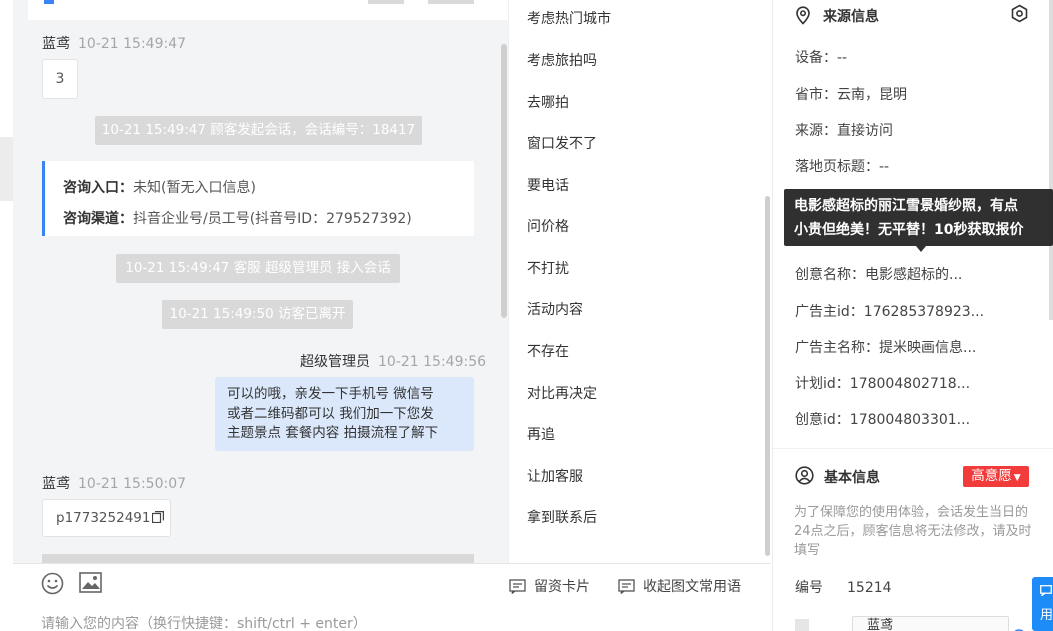 The image size is (1053, 631). What do you see at coordinates (6, 315) in the screenshot?
I see `left-gutter` at bounding box center [6, 315].